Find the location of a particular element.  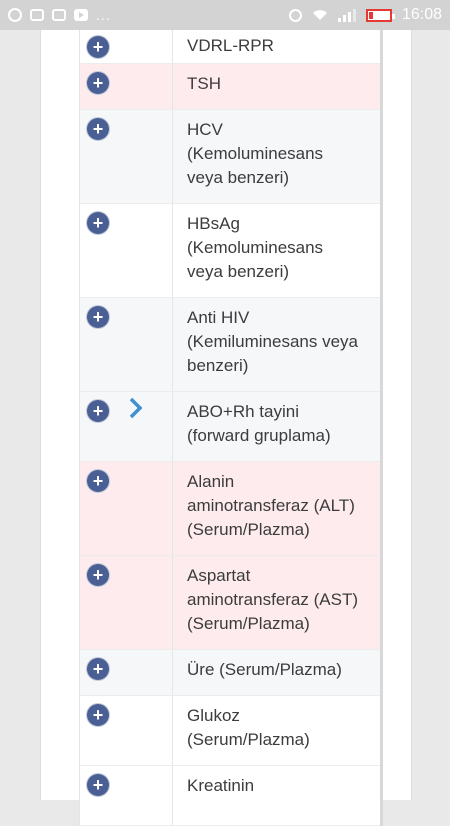

table-row: + HBsAg (Kemoluminesans veya benzeri) is located at coordinates (230, 251).